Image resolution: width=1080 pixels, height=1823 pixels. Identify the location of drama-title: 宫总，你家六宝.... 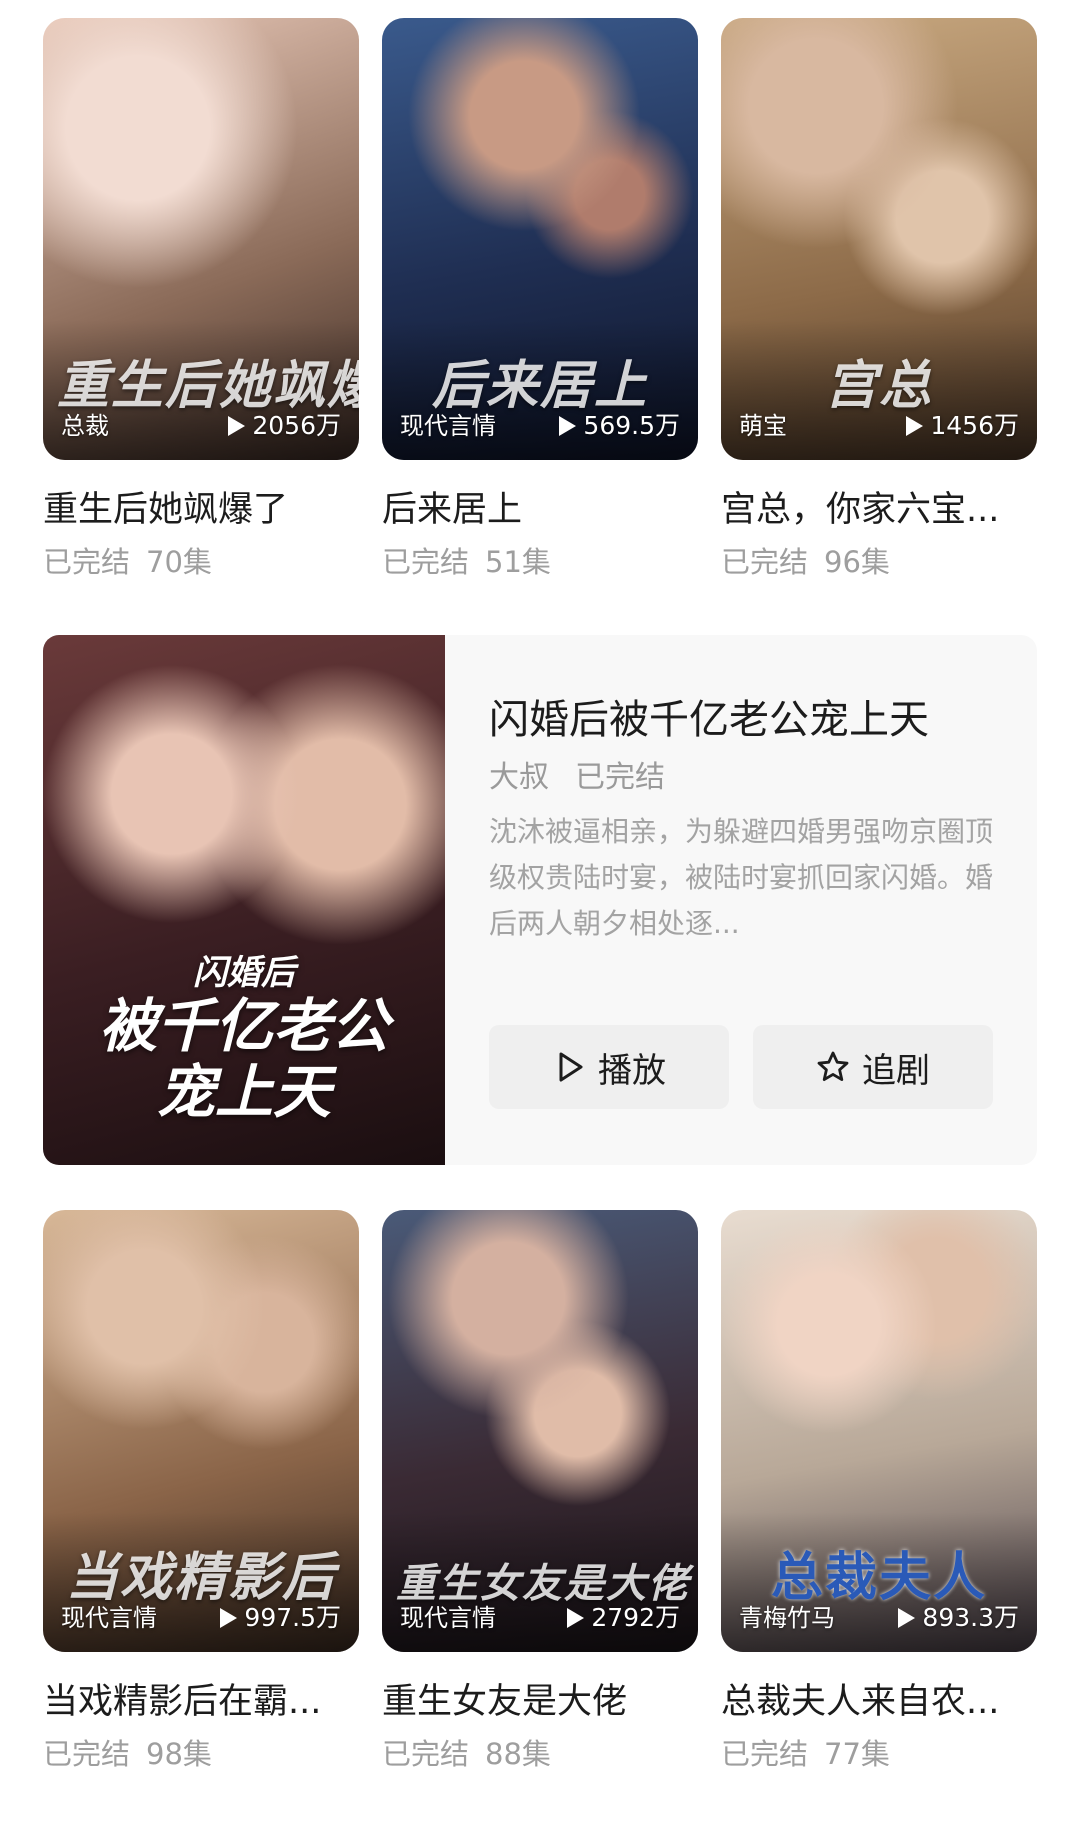
(879, 510).